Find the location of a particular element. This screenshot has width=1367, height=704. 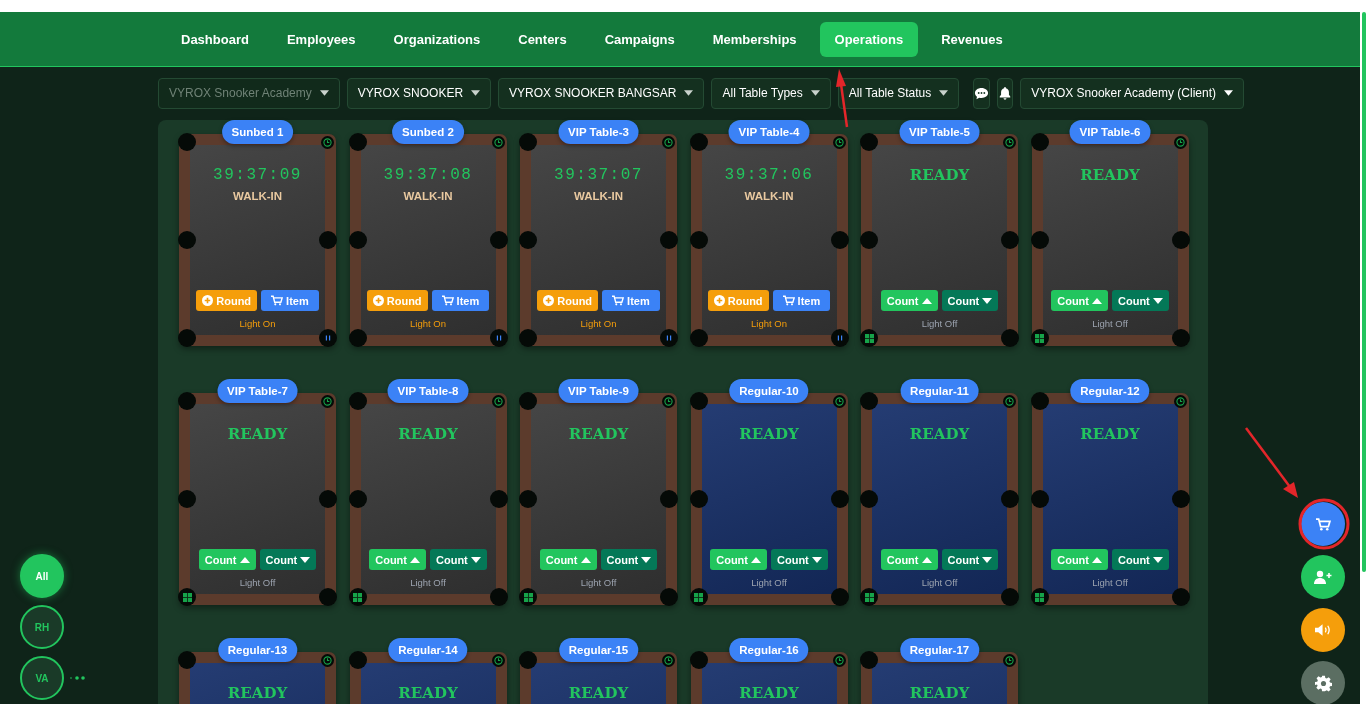

nav-tab: Memberships is located at coordinates (754, 39).